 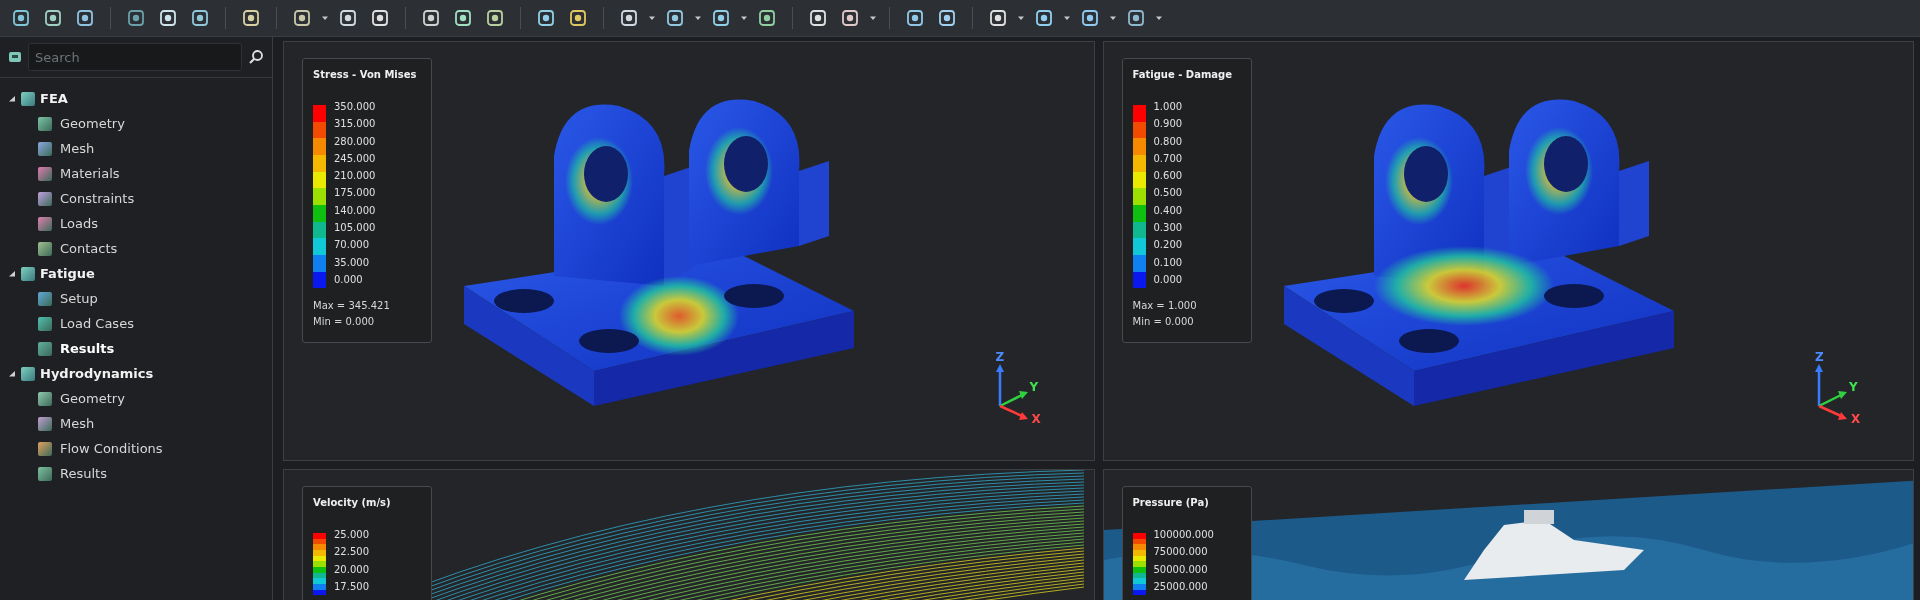 I want to click on folder-icon, so click(x=15, y=57).